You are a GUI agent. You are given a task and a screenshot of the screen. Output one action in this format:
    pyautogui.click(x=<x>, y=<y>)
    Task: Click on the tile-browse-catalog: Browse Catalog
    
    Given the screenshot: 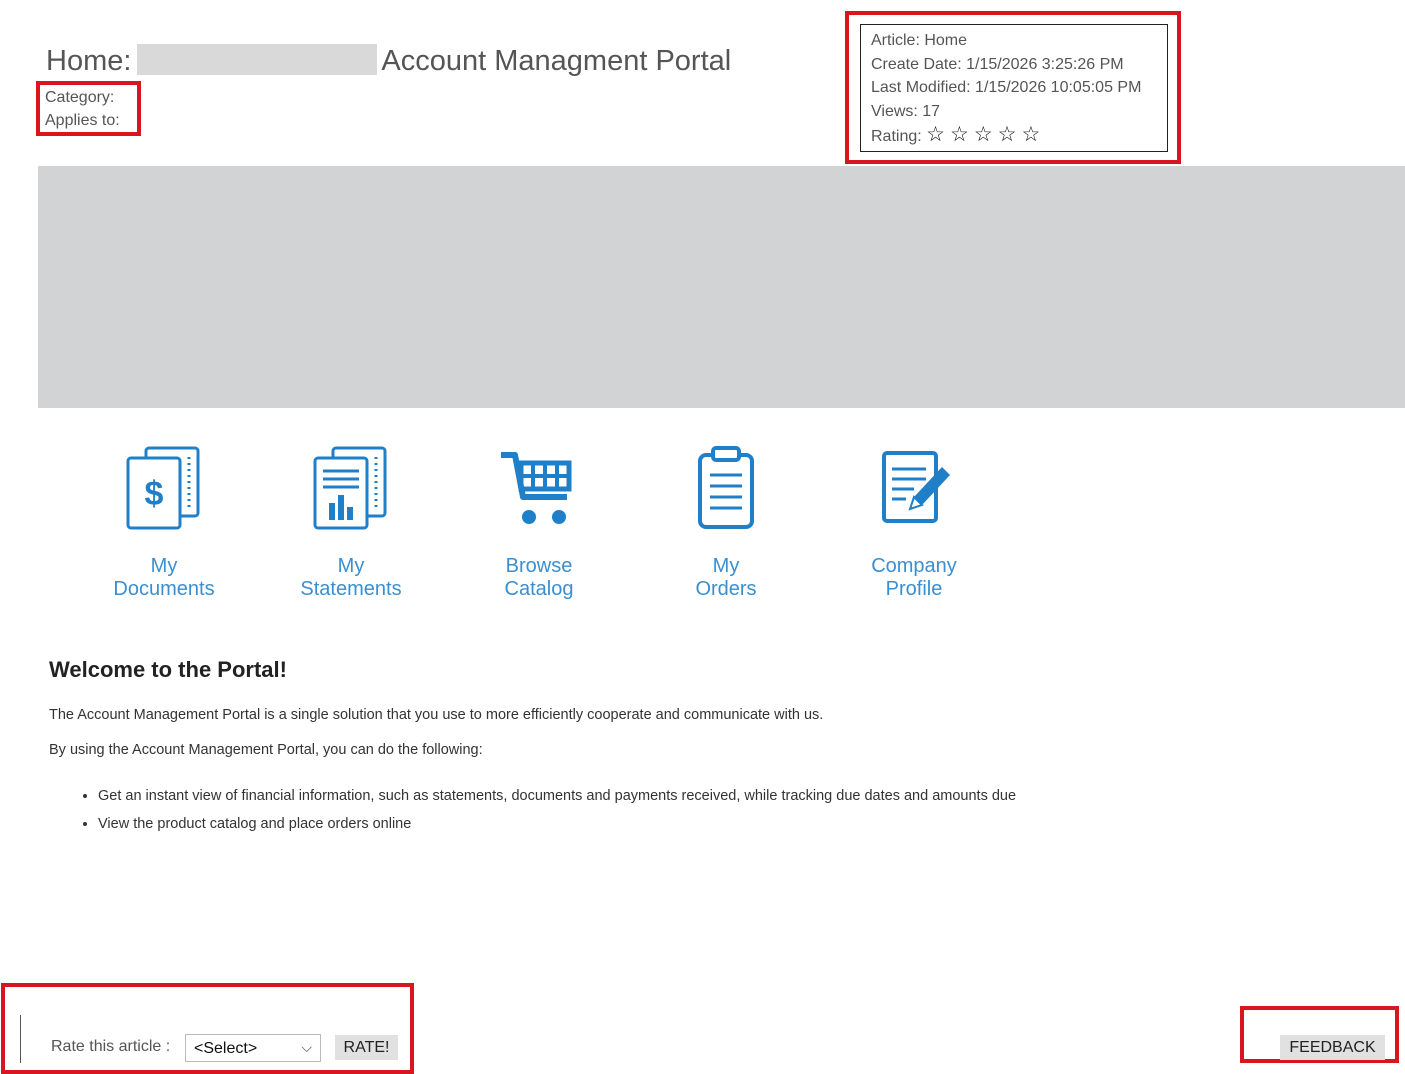 What is the action you would take?
    pyautogui.click(x=539, y=523)
    